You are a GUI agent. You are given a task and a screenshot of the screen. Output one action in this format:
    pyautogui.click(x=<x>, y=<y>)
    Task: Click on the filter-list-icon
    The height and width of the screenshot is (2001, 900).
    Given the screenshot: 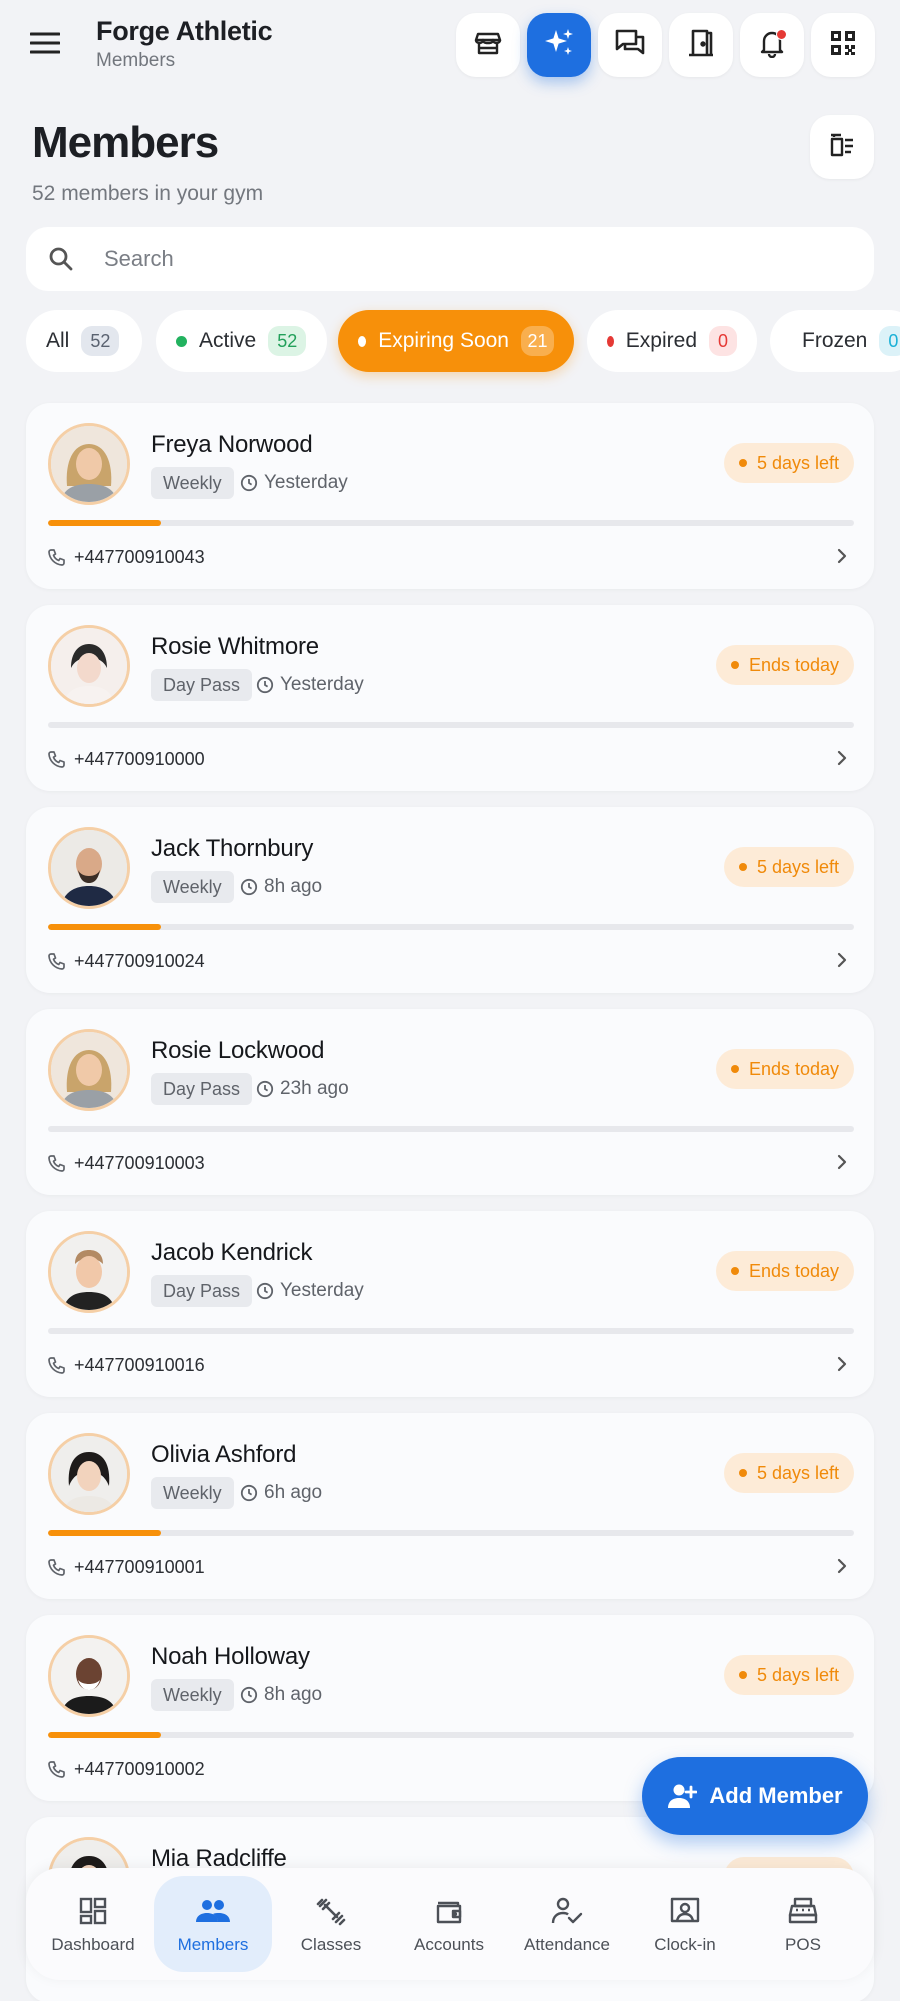 What is the action you would take?
    pyautogui.click(x=842, y=147)
    